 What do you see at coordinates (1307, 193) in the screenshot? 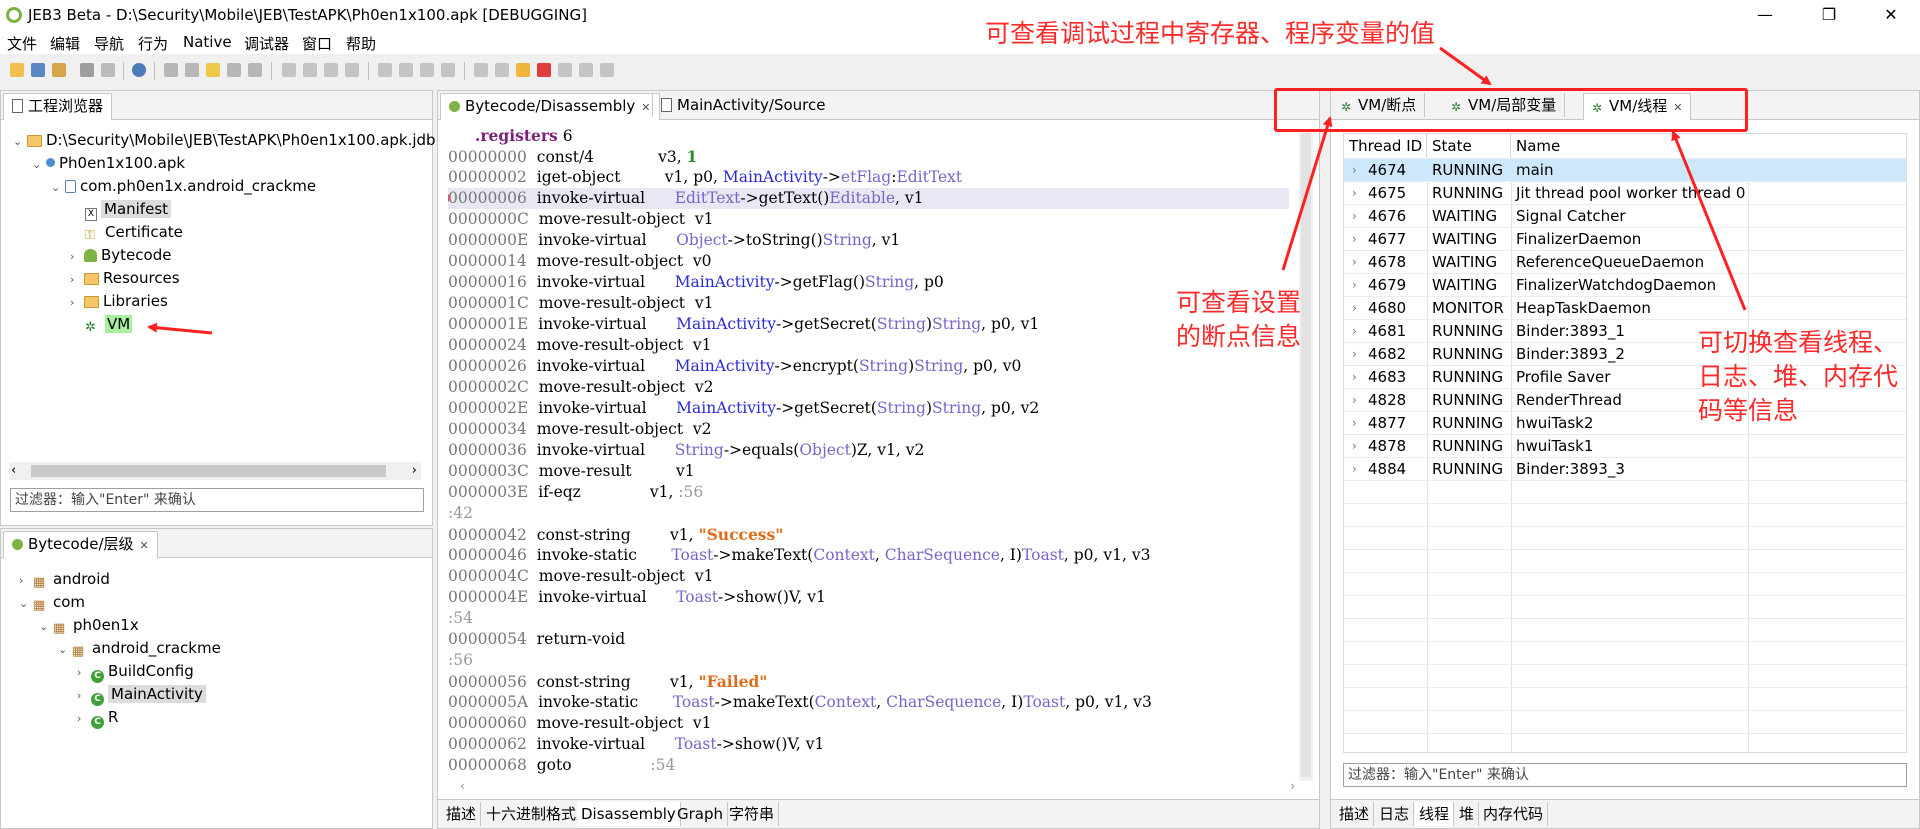
I see `arrow-breakpoints` at bounding box center [1307, 193].